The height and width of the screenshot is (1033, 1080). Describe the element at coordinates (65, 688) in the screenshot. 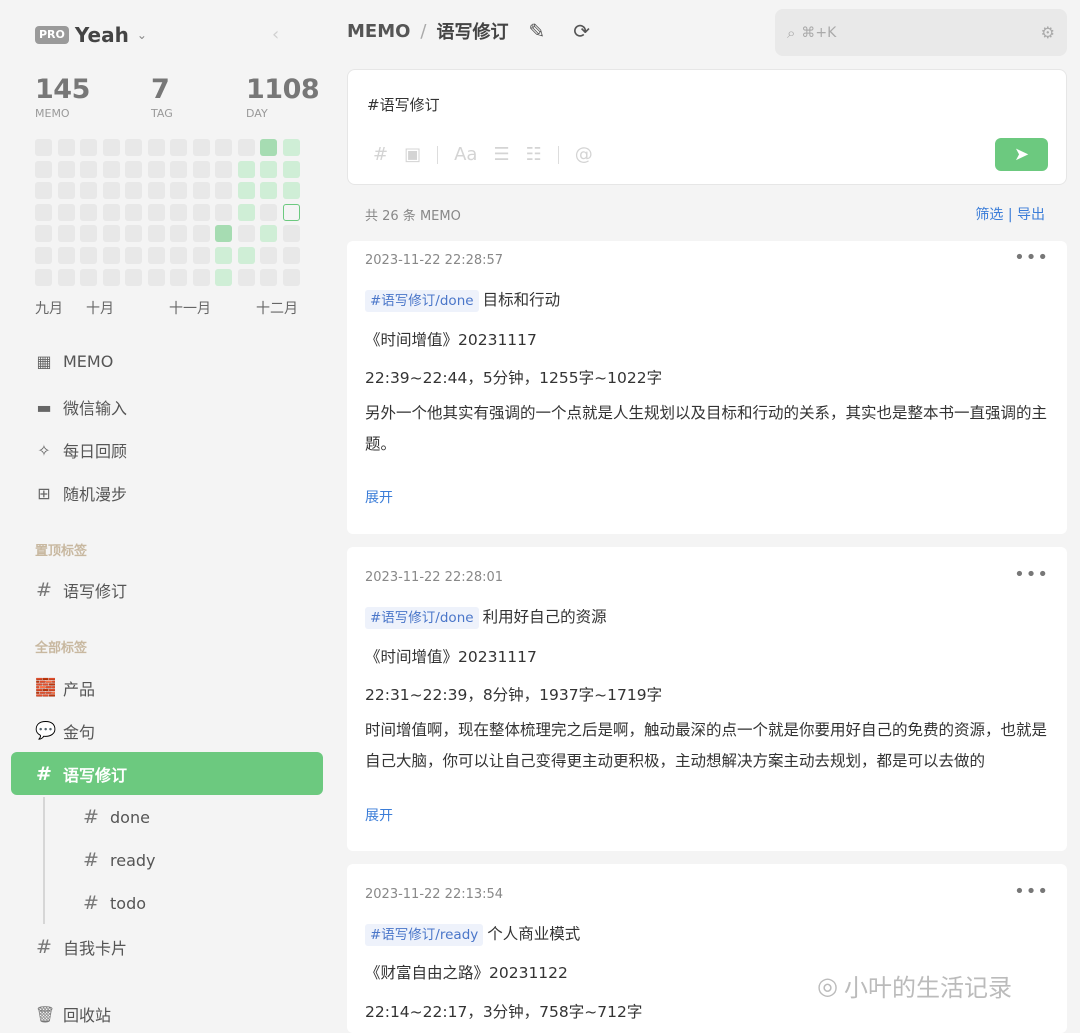

I see `tag-item-product: 🧱 产品` at that location.